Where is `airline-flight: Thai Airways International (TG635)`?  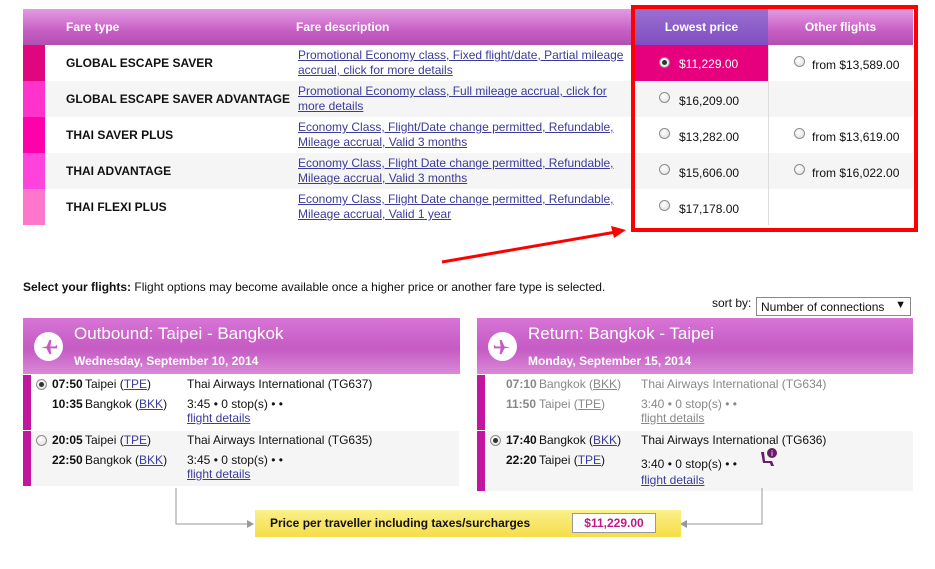
airline-flight: Thai Airways International (TG635) is located at coordinates (280, 440).